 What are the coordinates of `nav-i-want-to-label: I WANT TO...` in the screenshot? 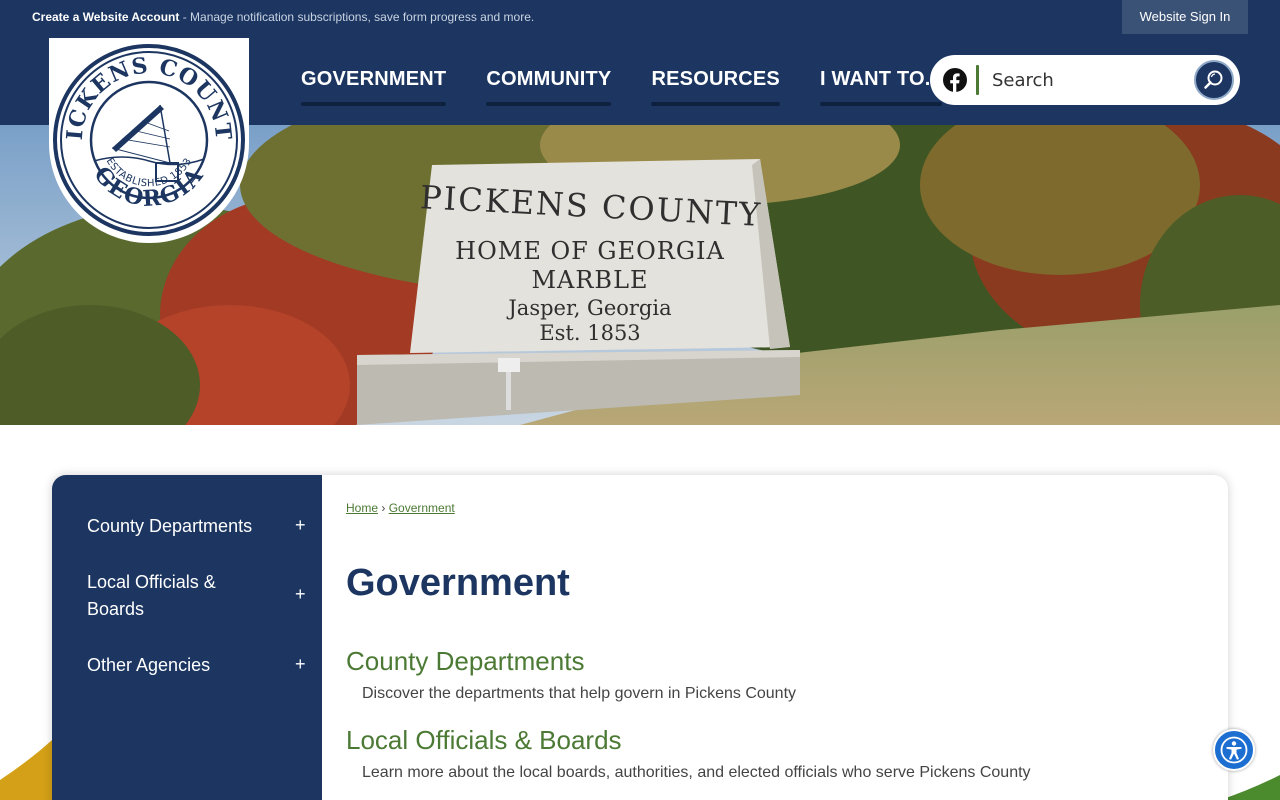 It's located at (880, 79).